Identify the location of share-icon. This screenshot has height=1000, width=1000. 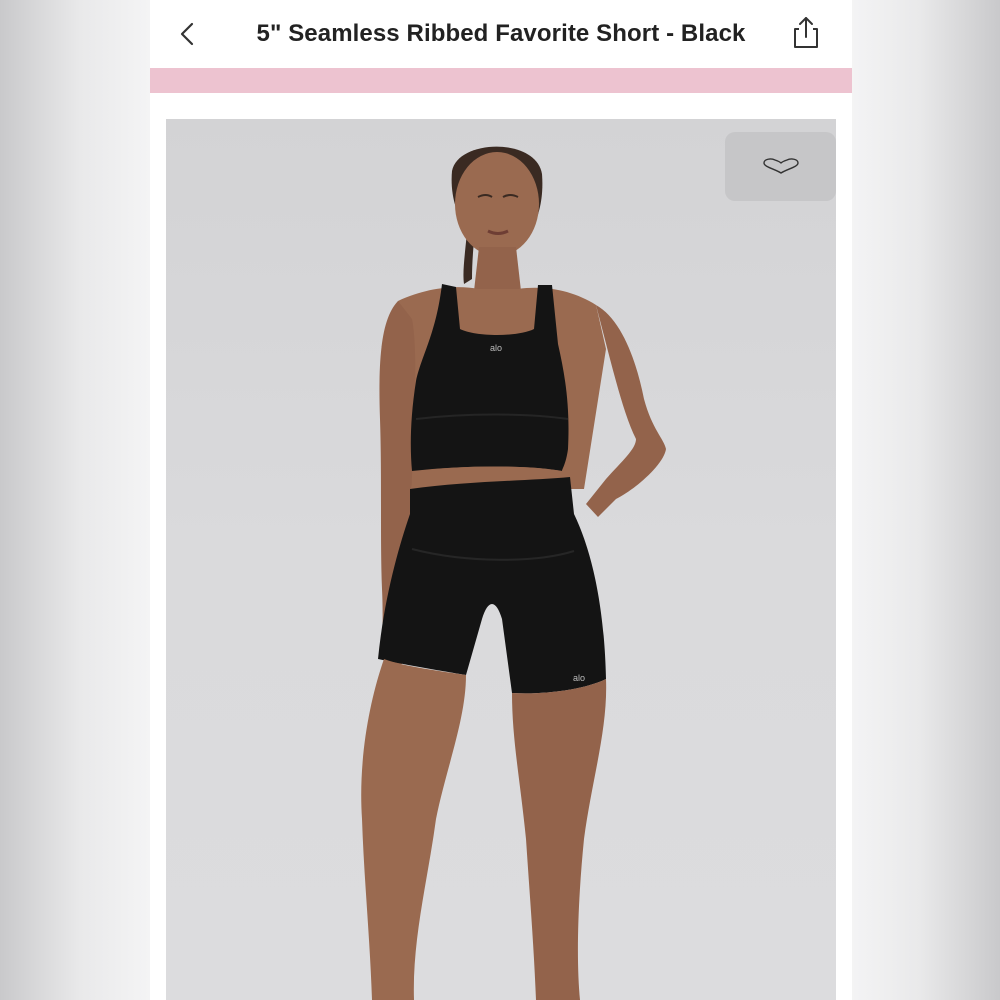
(806, 32).